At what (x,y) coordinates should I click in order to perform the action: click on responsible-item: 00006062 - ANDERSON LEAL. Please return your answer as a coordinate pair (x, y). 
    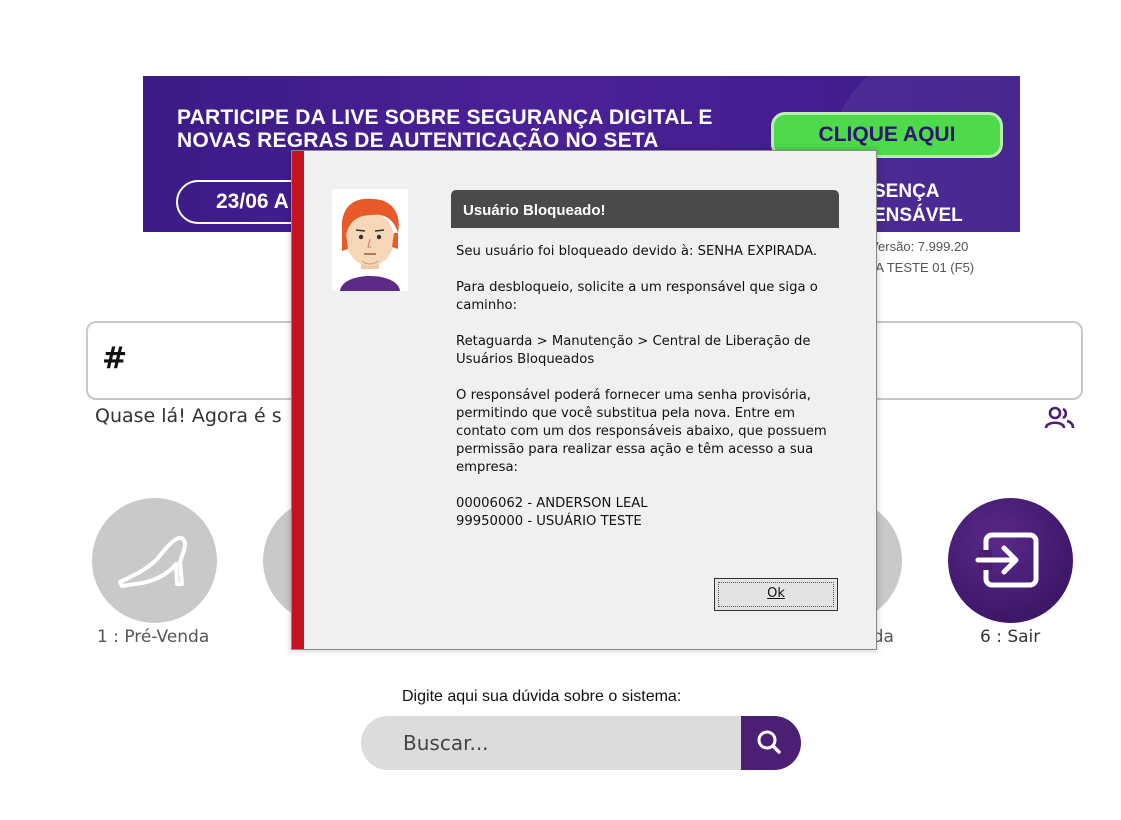
    Looking at the image, I should click on (552, 503).